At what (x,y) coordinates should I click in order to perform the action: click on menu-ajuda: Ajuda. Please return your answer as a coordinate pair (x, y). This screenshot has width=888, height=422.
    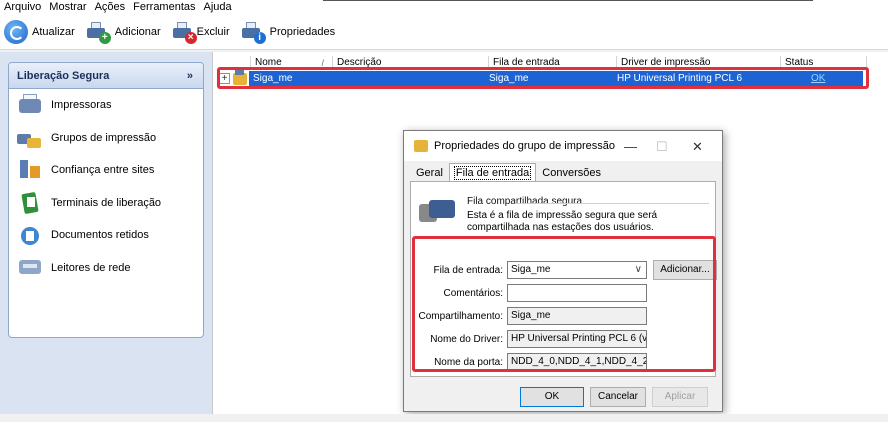
    Looking at the image, I should click on (218, 7).